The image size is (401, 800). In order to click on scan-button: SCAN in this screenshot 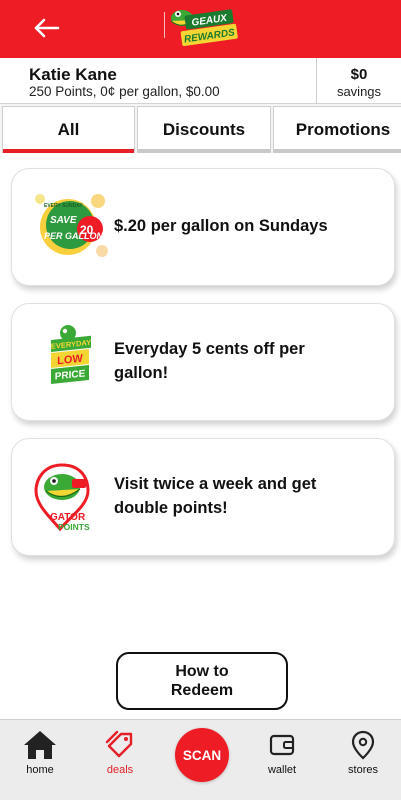, I will do `click(202, 755)`.